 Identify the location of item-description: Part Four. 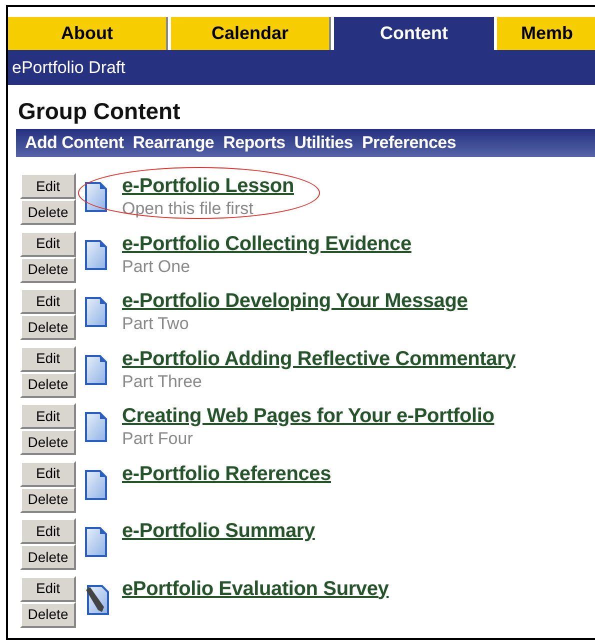
(157, 439).